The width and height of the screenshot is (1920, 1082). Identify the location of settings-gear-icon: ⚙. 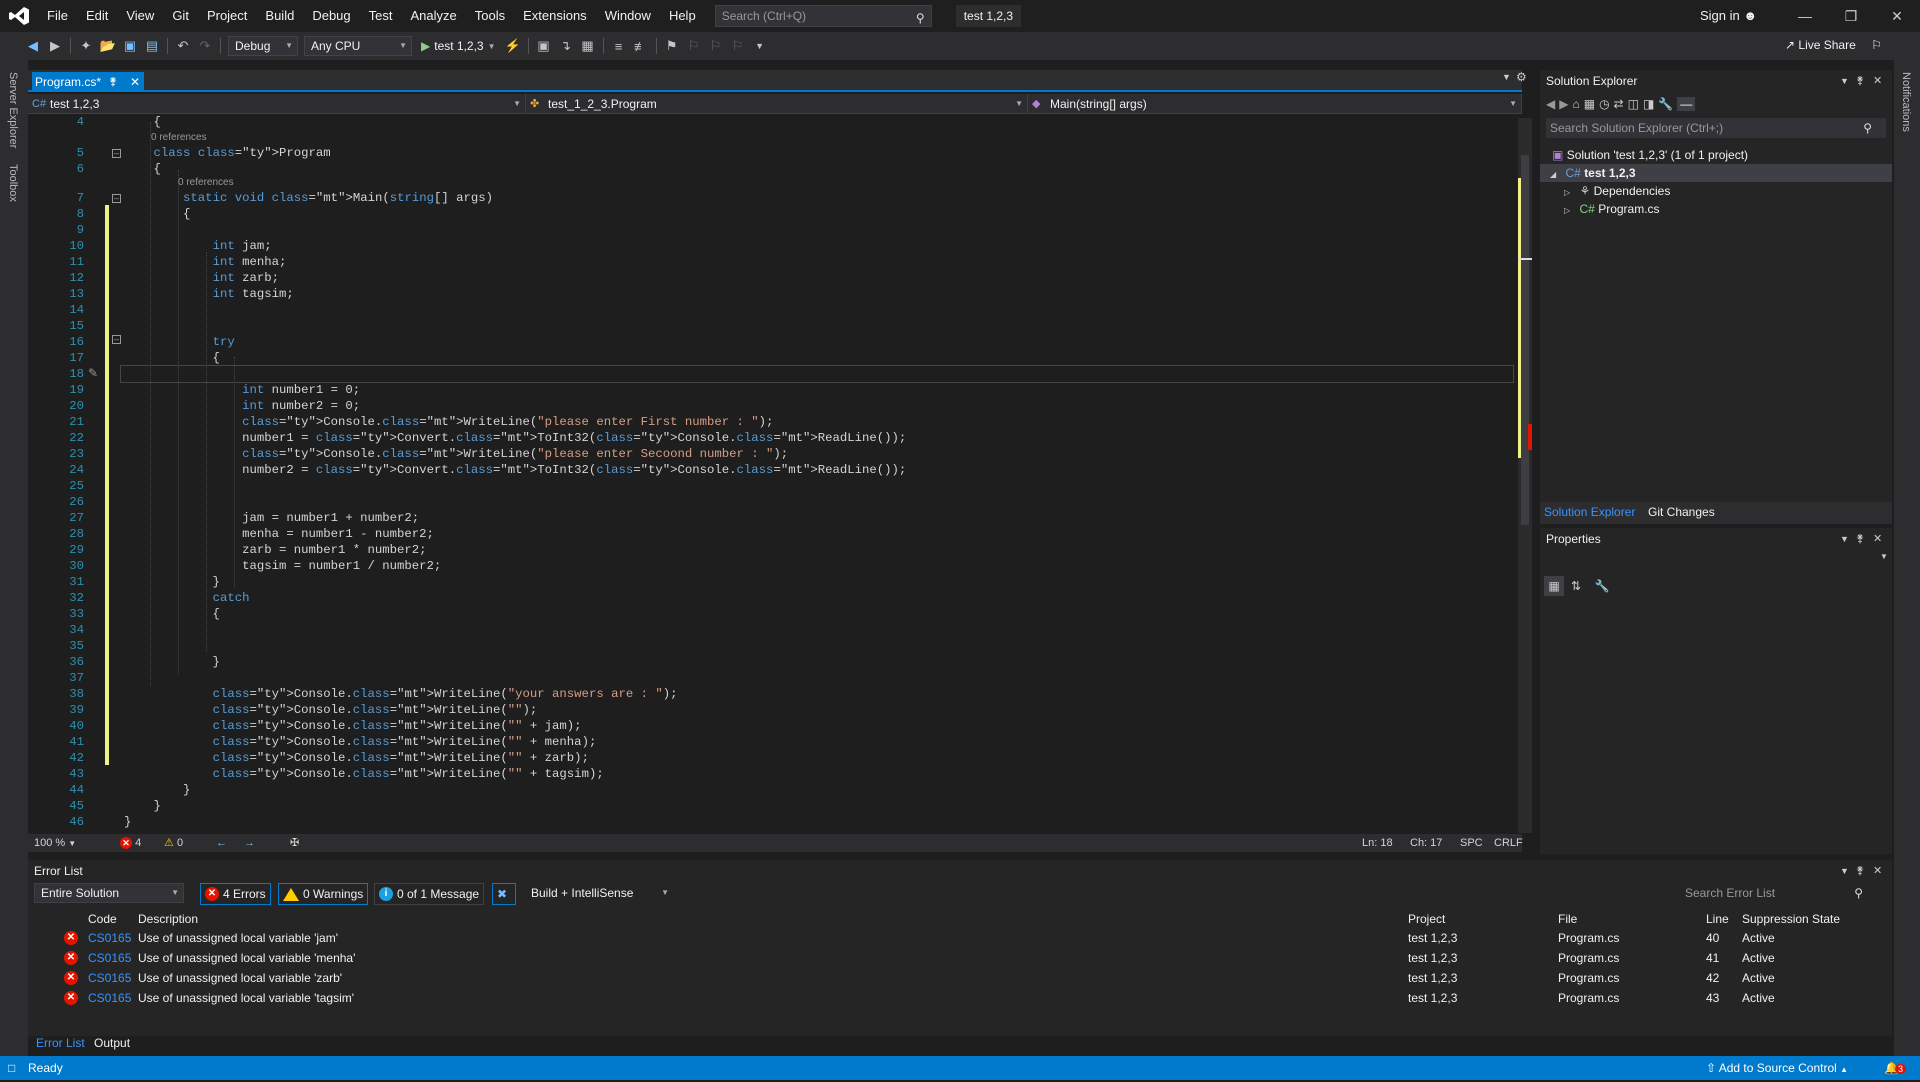
(1521, 77).